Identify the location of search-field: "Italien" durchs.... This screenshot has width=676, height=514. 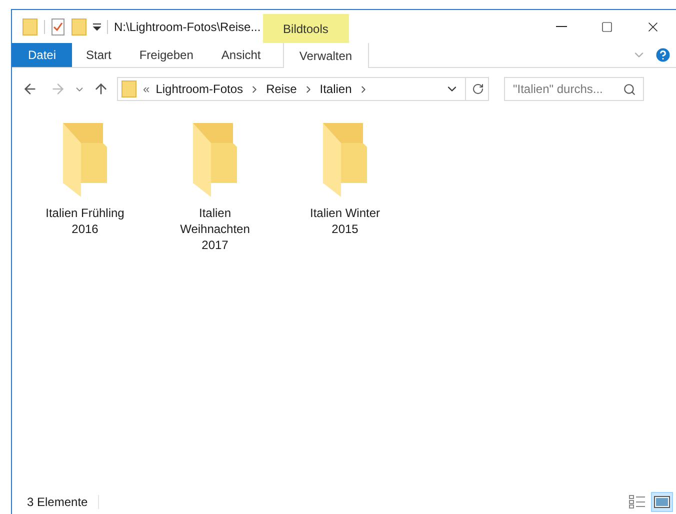
(574, 89).